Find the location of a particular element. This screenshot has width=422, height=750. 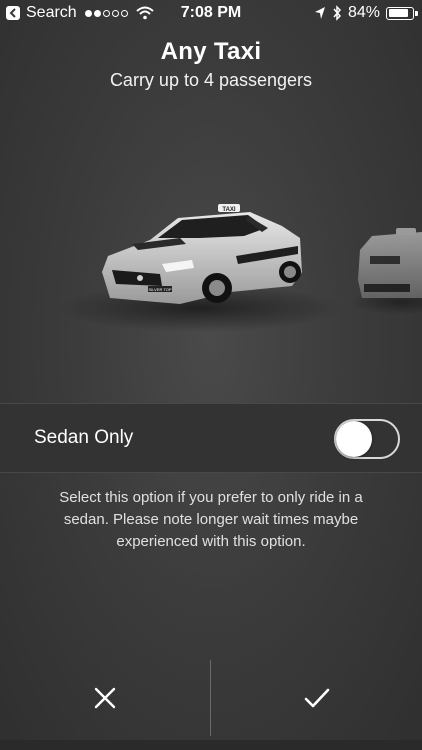

page-title: Any Taxi is located at coordinates (211, 51).